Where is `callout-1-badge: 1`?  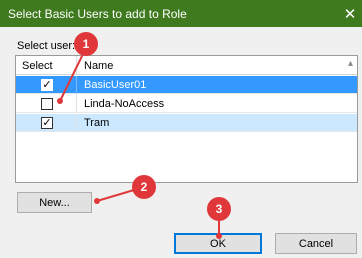
callout-1-badge: 1 is located at coordinates (86, 44).